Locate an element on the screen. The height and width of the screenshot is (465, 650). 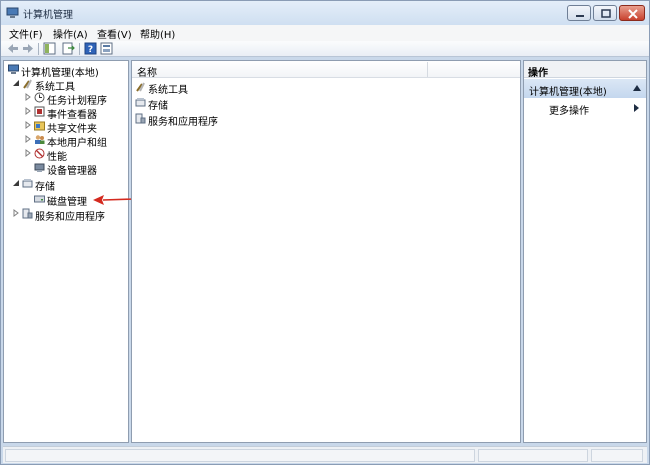
status-bar is located at coordinates (325, 454).